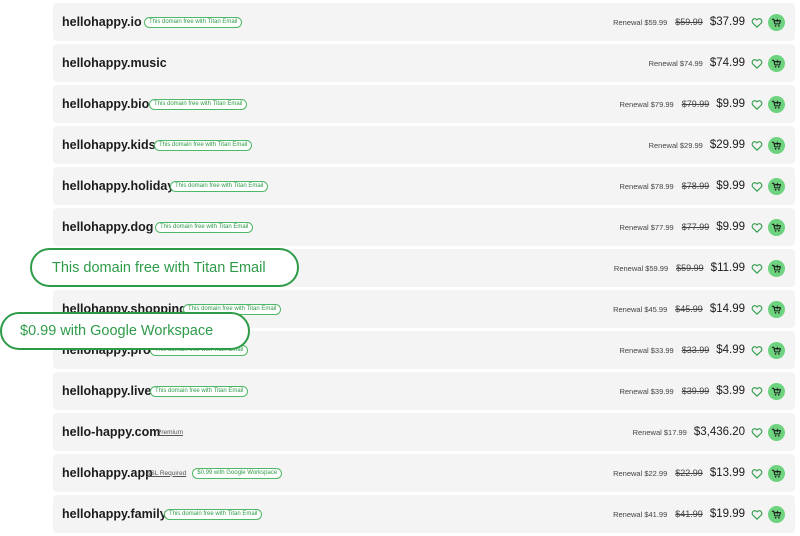  I want to click on renewal-price: Renewal $17.99, so click(659, 432).